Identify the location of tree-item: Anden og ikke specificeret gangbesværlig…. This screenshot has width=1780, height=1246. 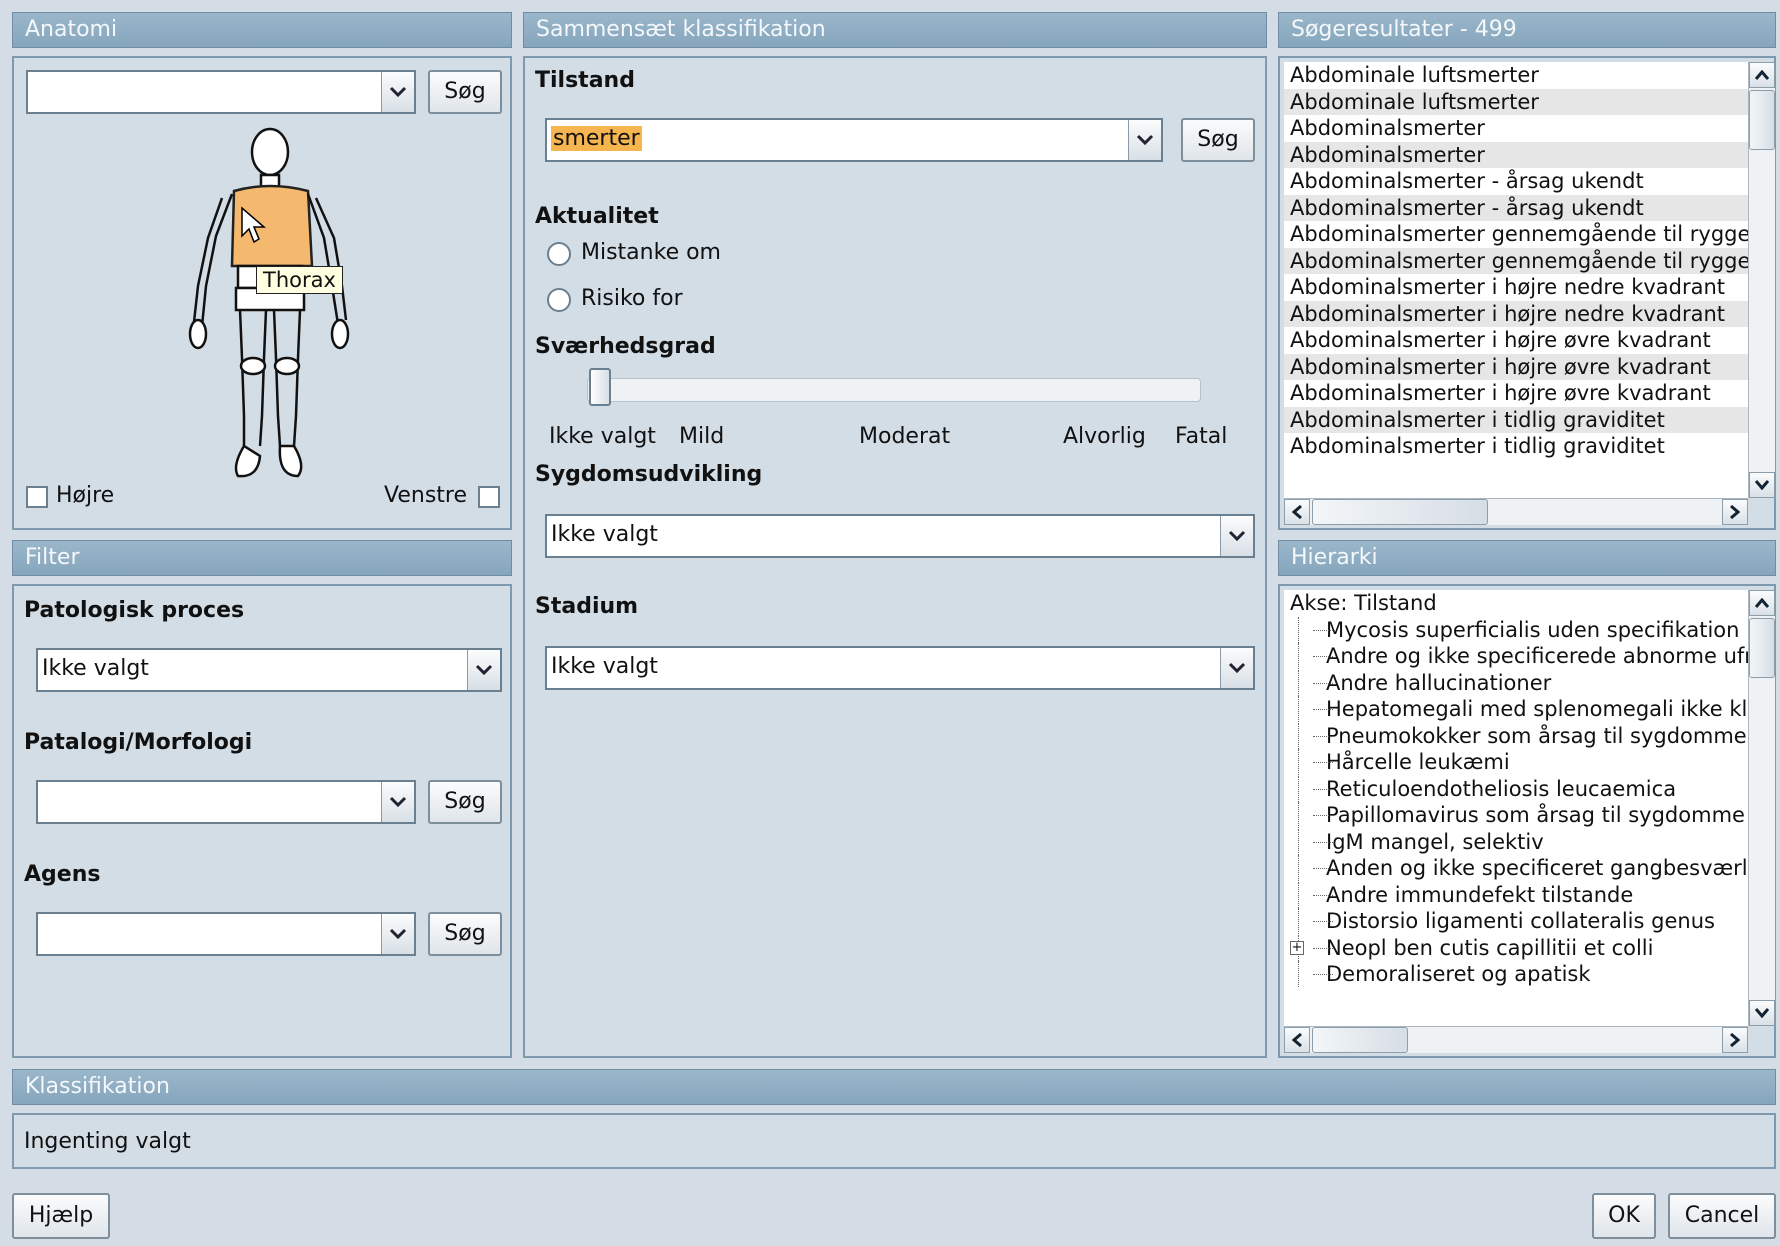
(1516, 868).